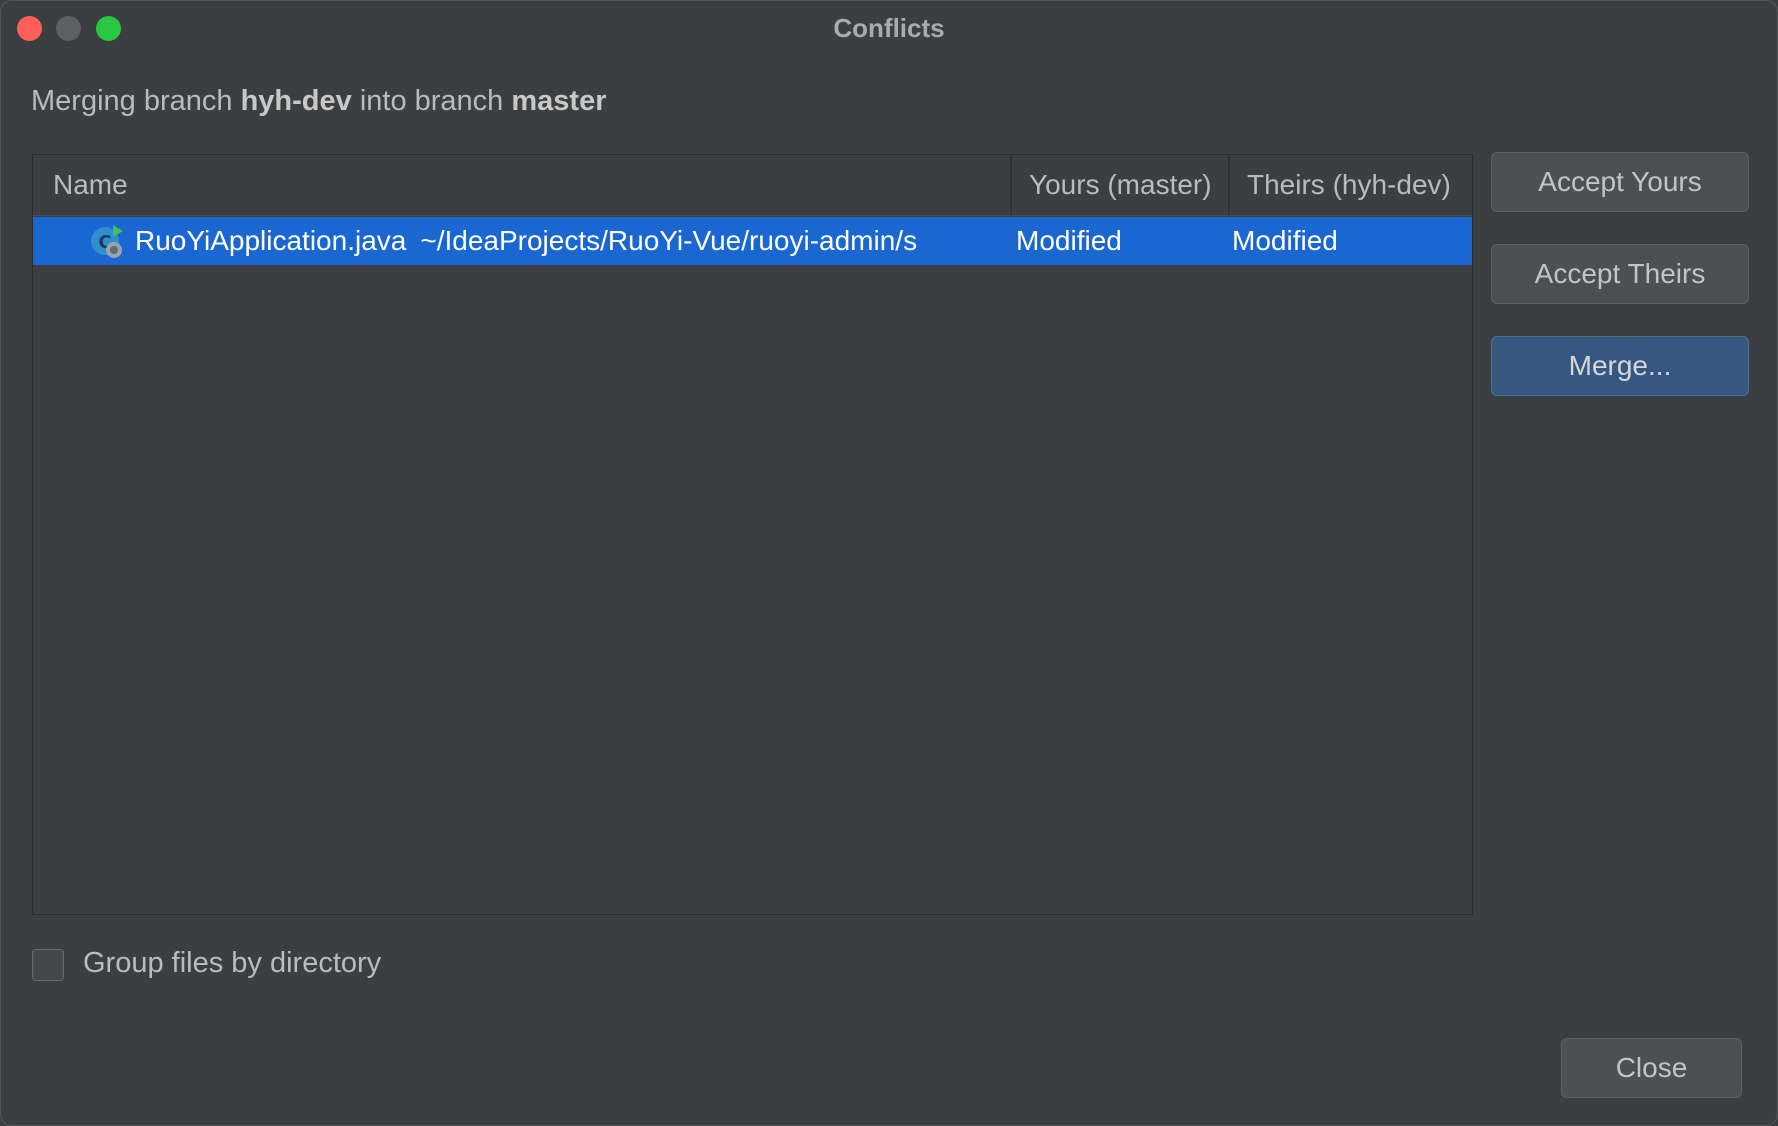 Image resolution: width=1778 pixels, height=1126 pixels. Describe the element at coordinates (271, 240) in the screenshot. I see `file-name: RuoYiApplication.java` at that location.